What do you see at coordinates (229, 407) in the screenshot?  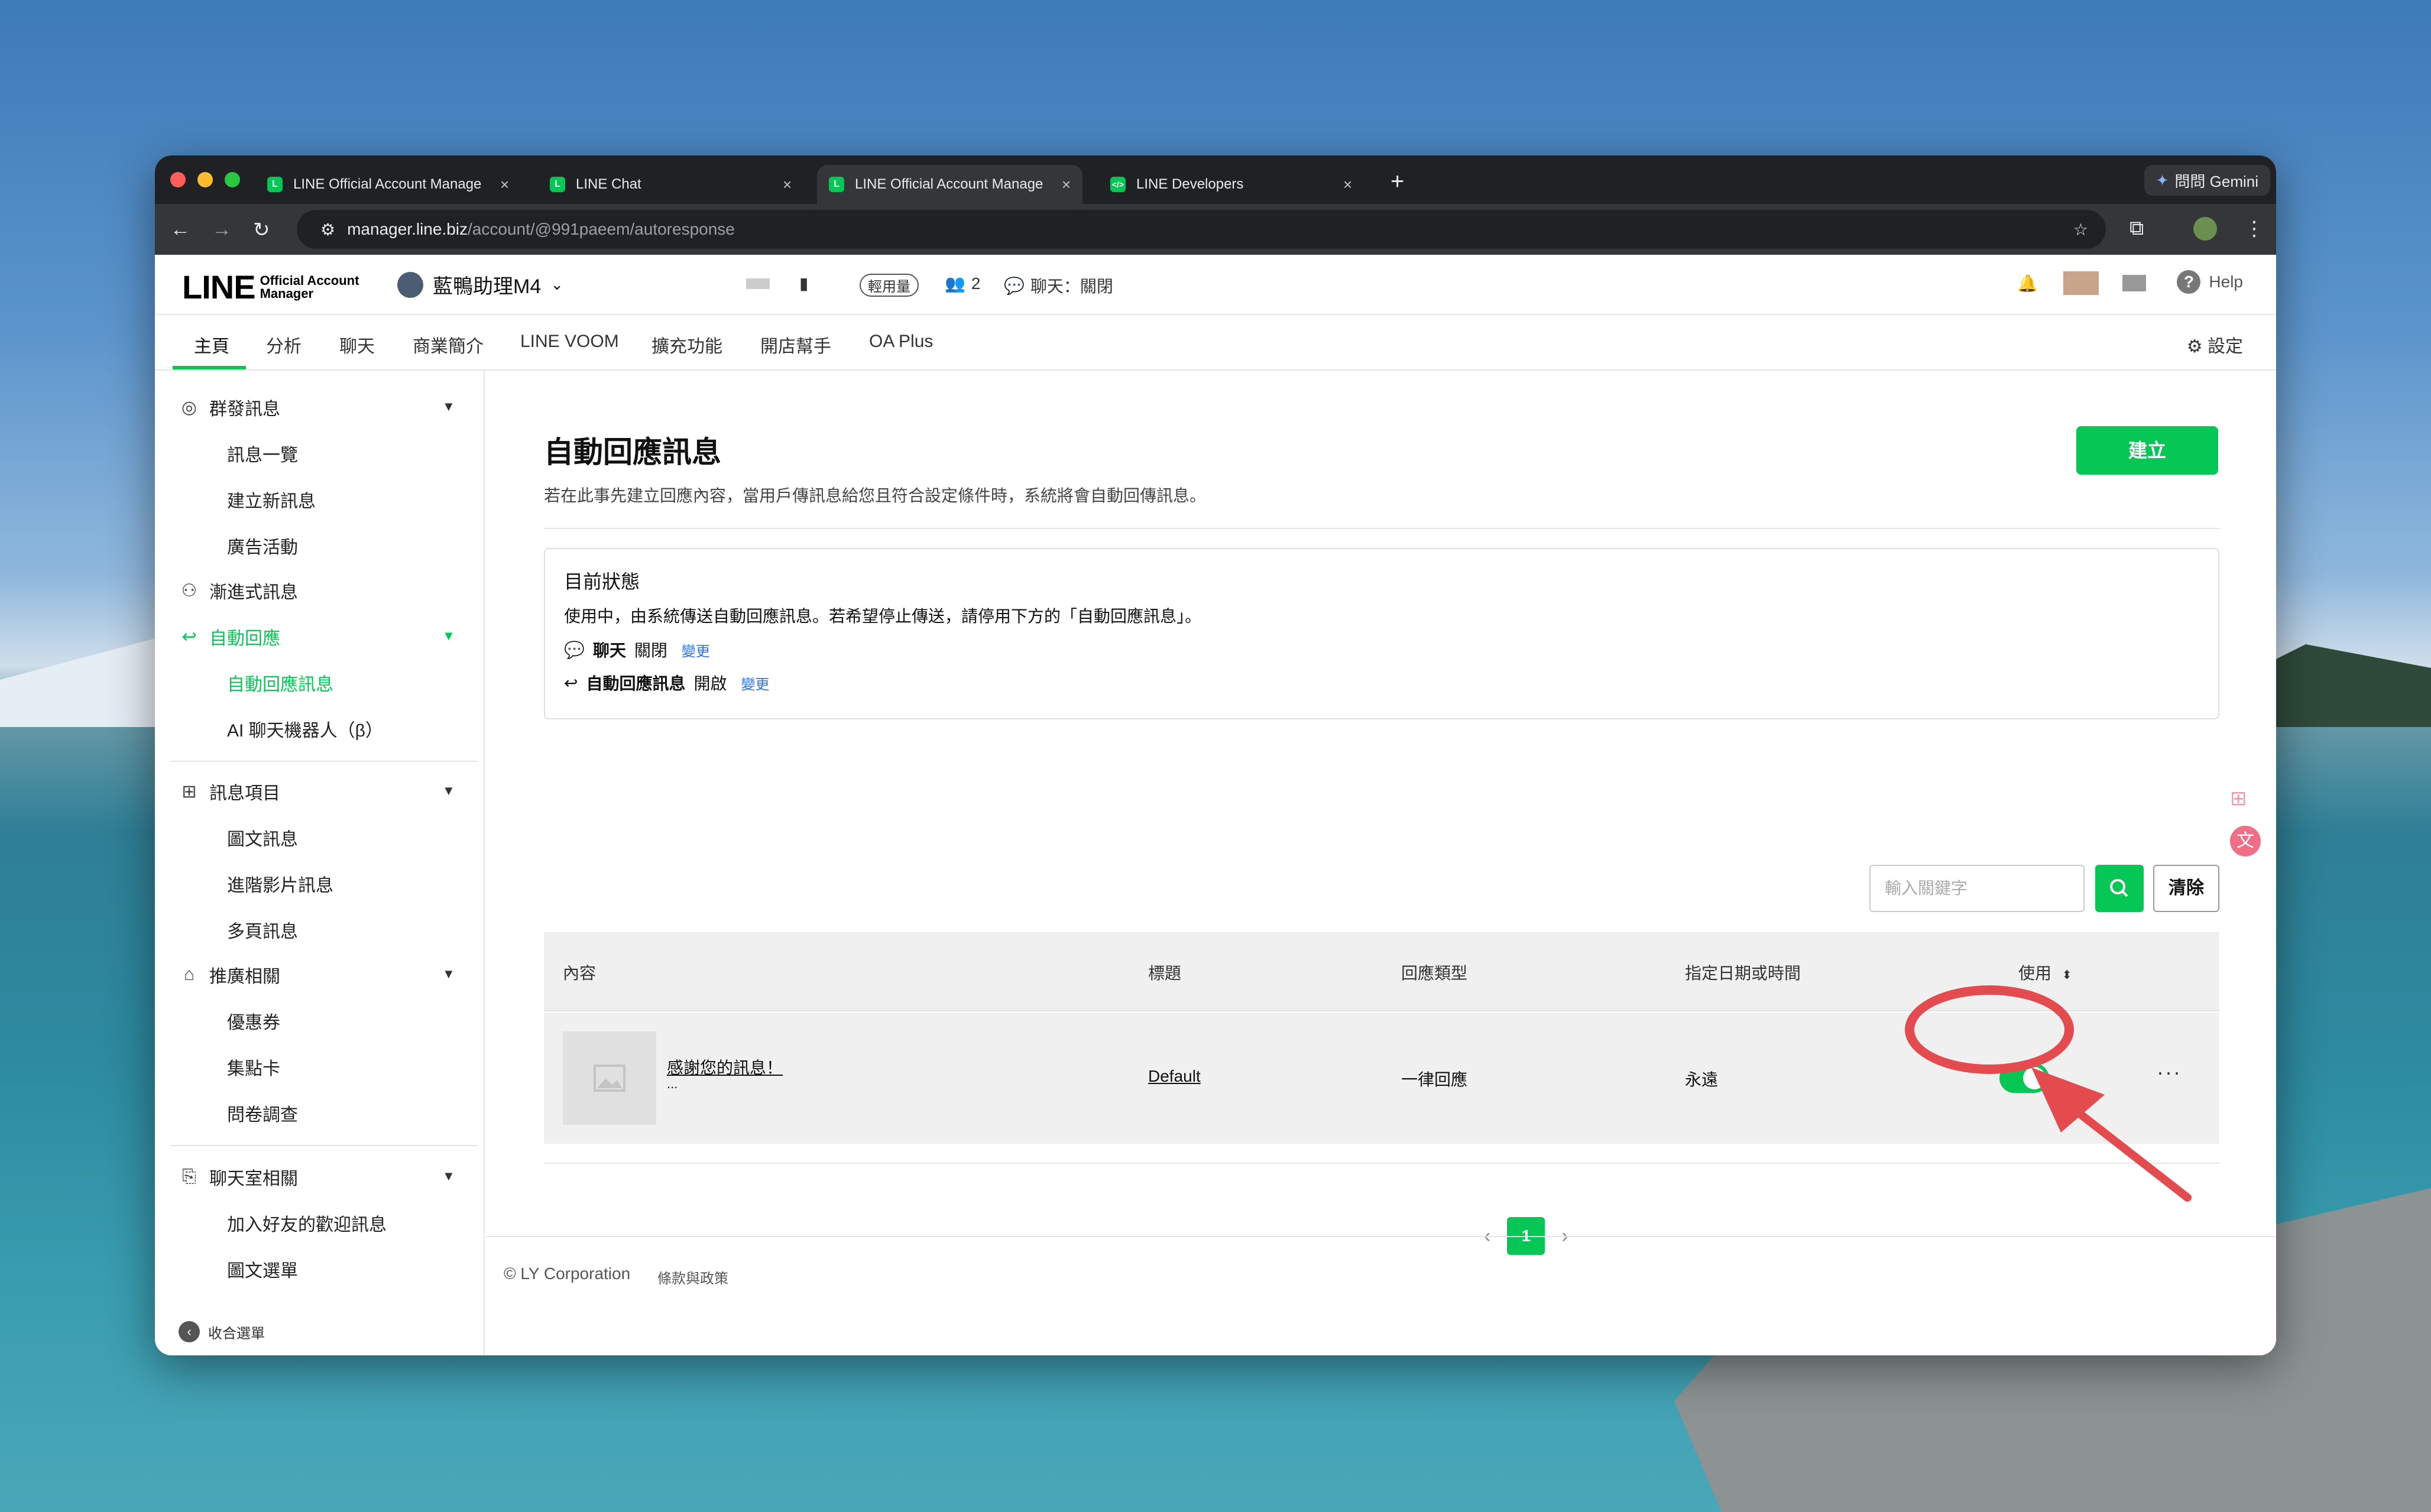 I see `sidebar-section-broadcast: ◎ 群發訊息` at bounding box center [229, 407].